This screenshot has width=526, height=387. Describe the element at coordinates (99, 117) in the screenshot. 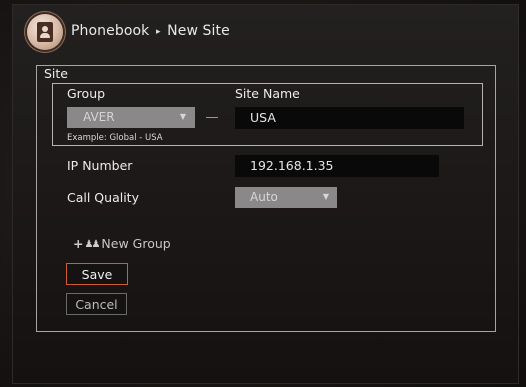

I see `group-select-value: AVER` at that location.